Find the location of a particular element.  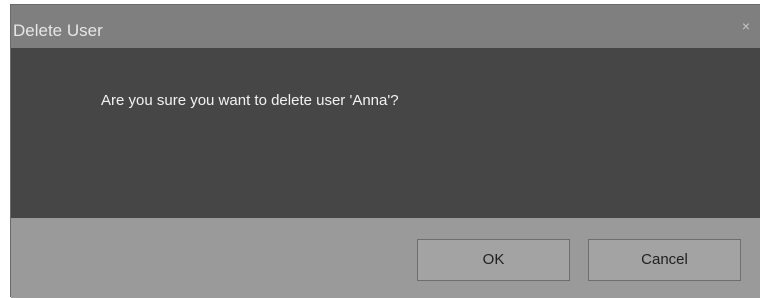

dialog-title: Delete User is located at coordinates (58, 30).